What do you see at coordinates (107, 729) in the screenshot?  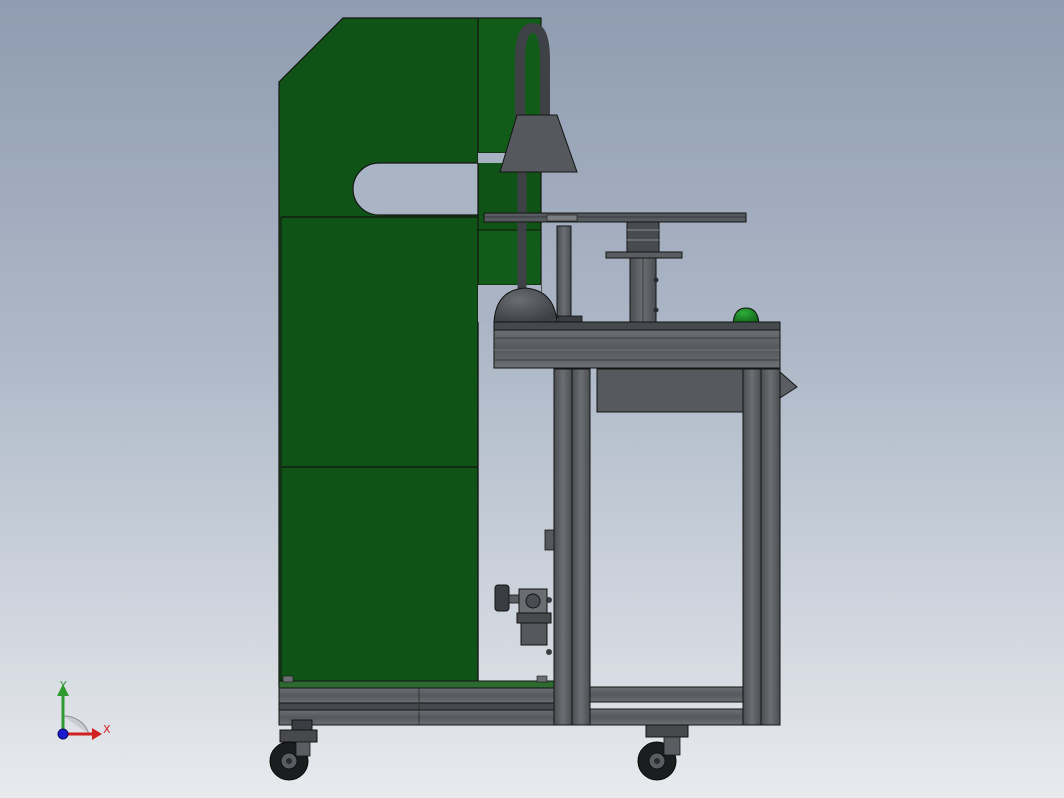 I see `x-axis-label: X` at bounding box center [107, 729].